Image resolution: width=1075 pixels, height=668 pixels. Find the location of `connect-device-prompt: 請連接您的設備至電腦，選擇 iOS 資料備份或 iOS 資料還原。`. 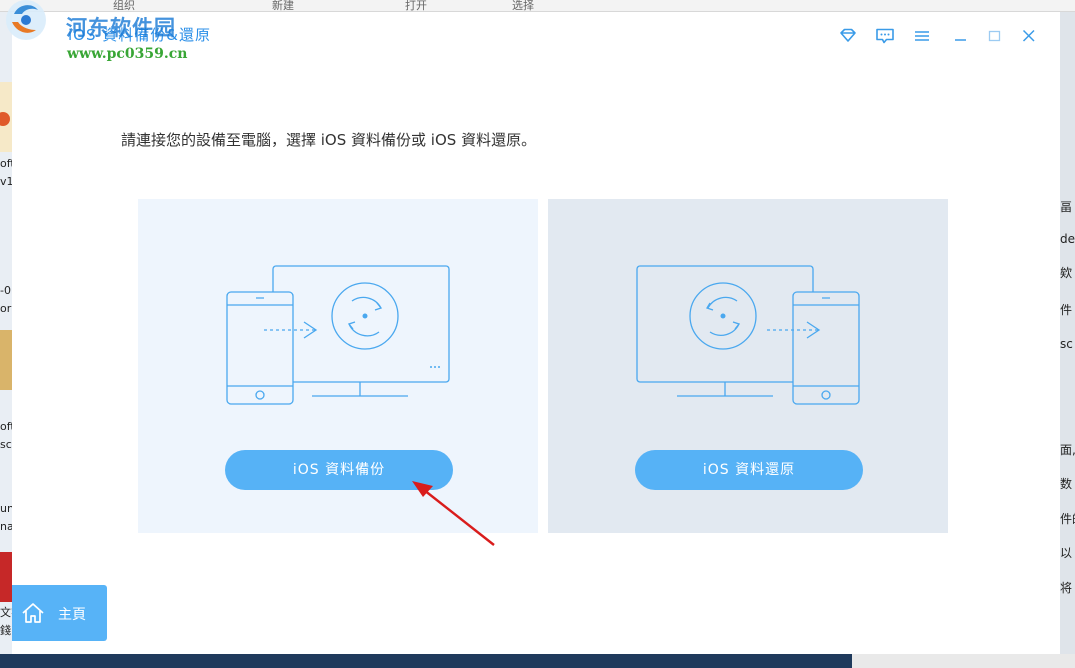

connect-device-prompt: 請連接您的設備至電腦，選擇 iOS 資料備份或 iOS 資料還原。 is located at coordinates (329, 140).